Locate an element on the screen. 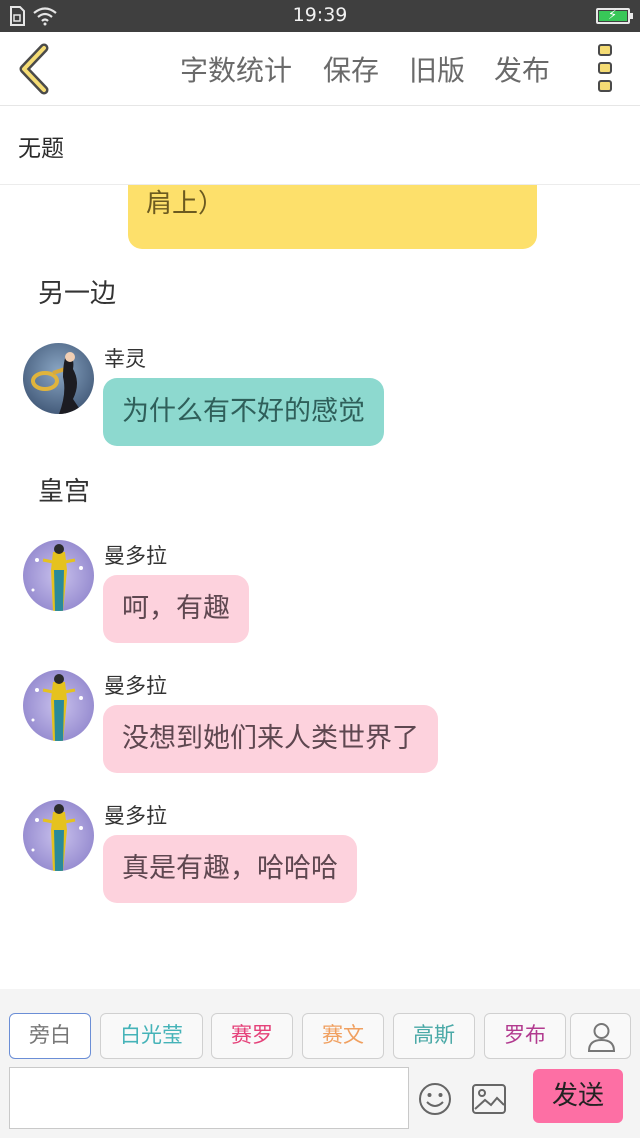 The image size is (640, 1138). chevron-left-icon is located at coordinates (34, 69).